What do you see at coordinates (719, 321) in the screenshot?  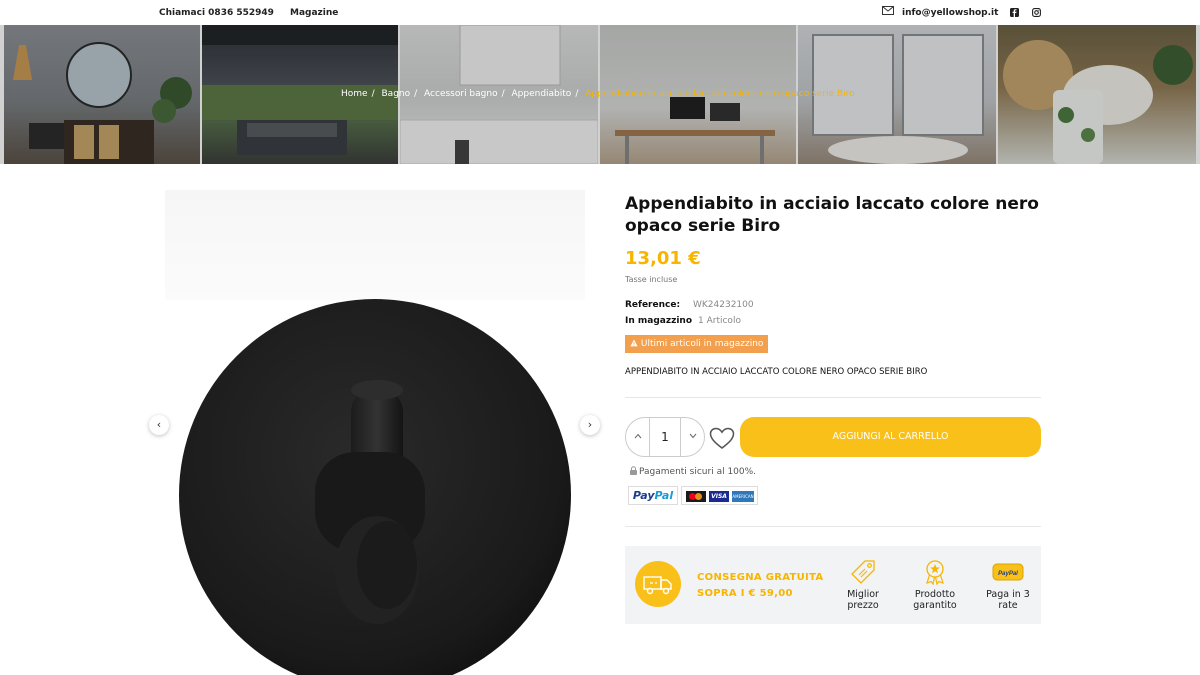 I see `stock-value: 1 Articolo` at bounding box center [719, 321].